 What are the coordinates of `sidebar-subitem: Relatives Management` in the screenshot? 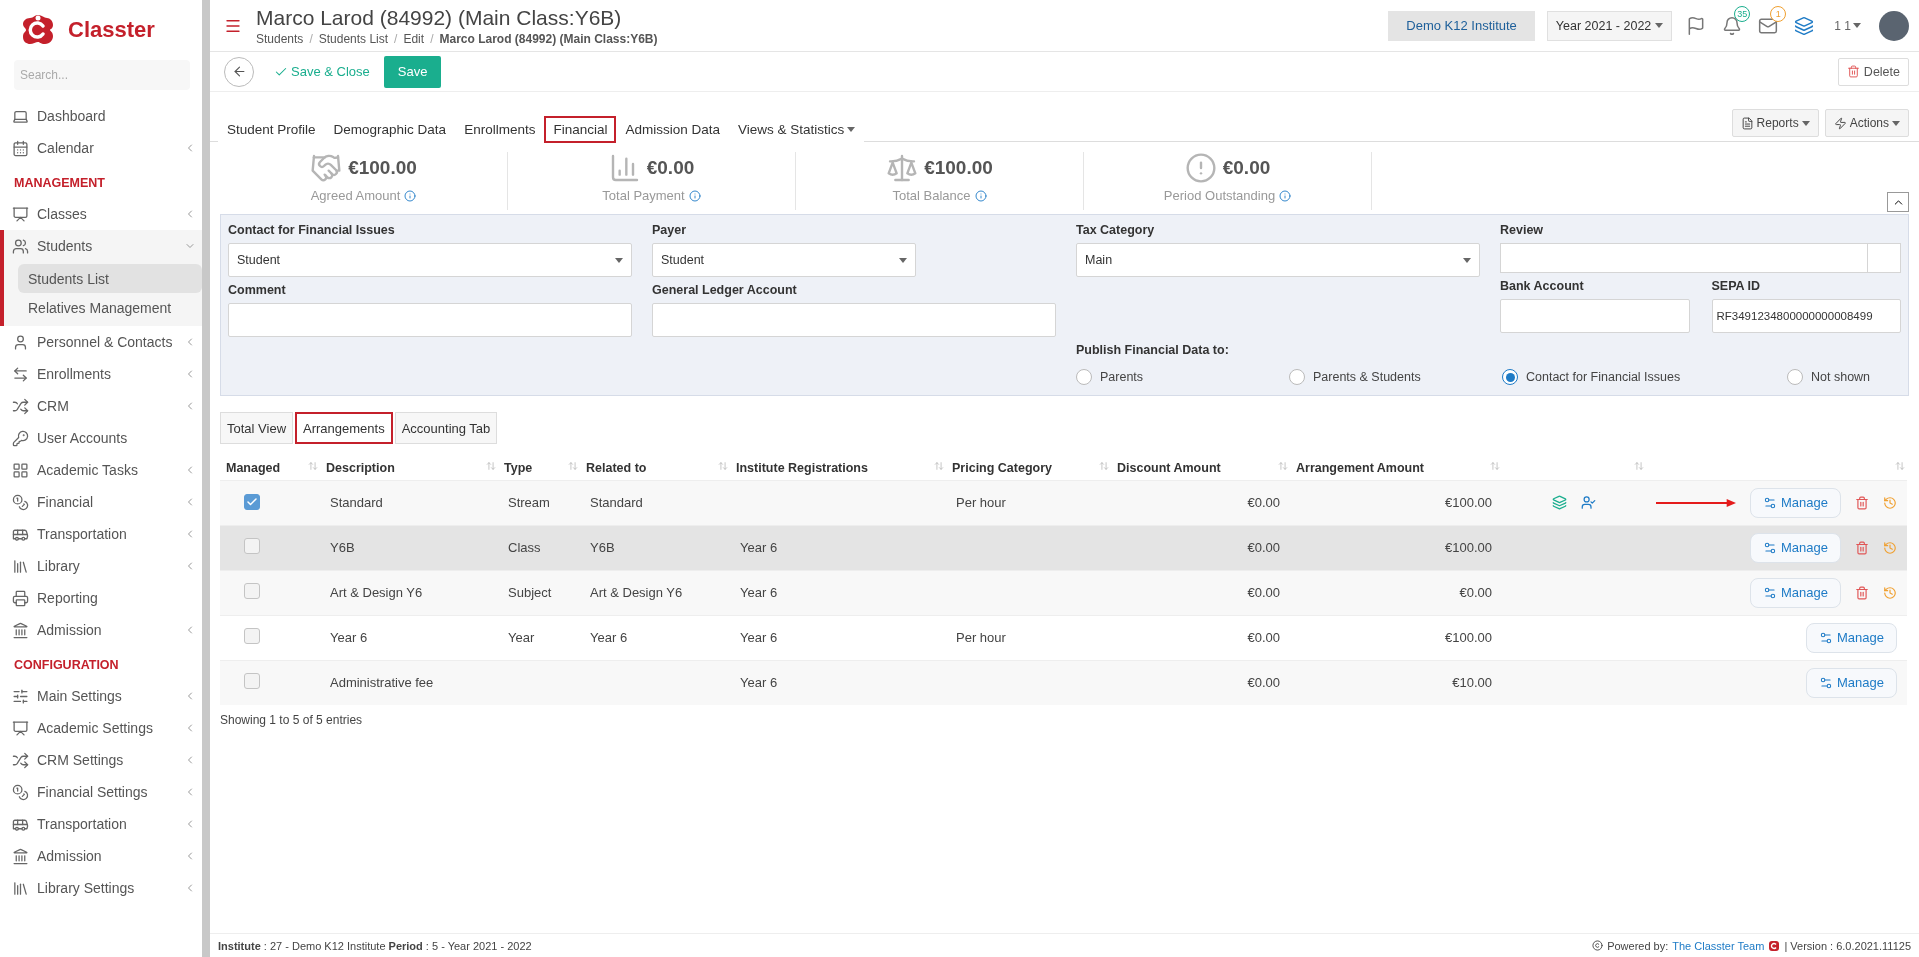 It's located at (110, 307).